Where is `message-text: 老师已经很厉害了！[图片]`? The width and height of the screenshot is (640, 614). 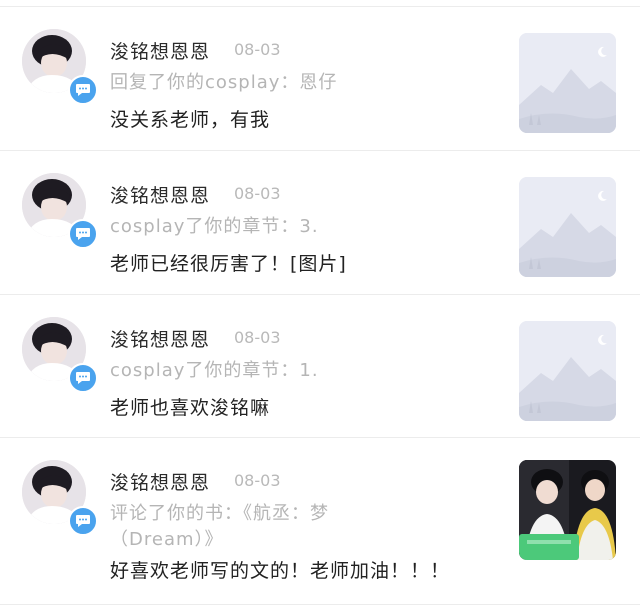 message-text: 老师已经很厉害了！[图片] is located at coordinates (305, 262).